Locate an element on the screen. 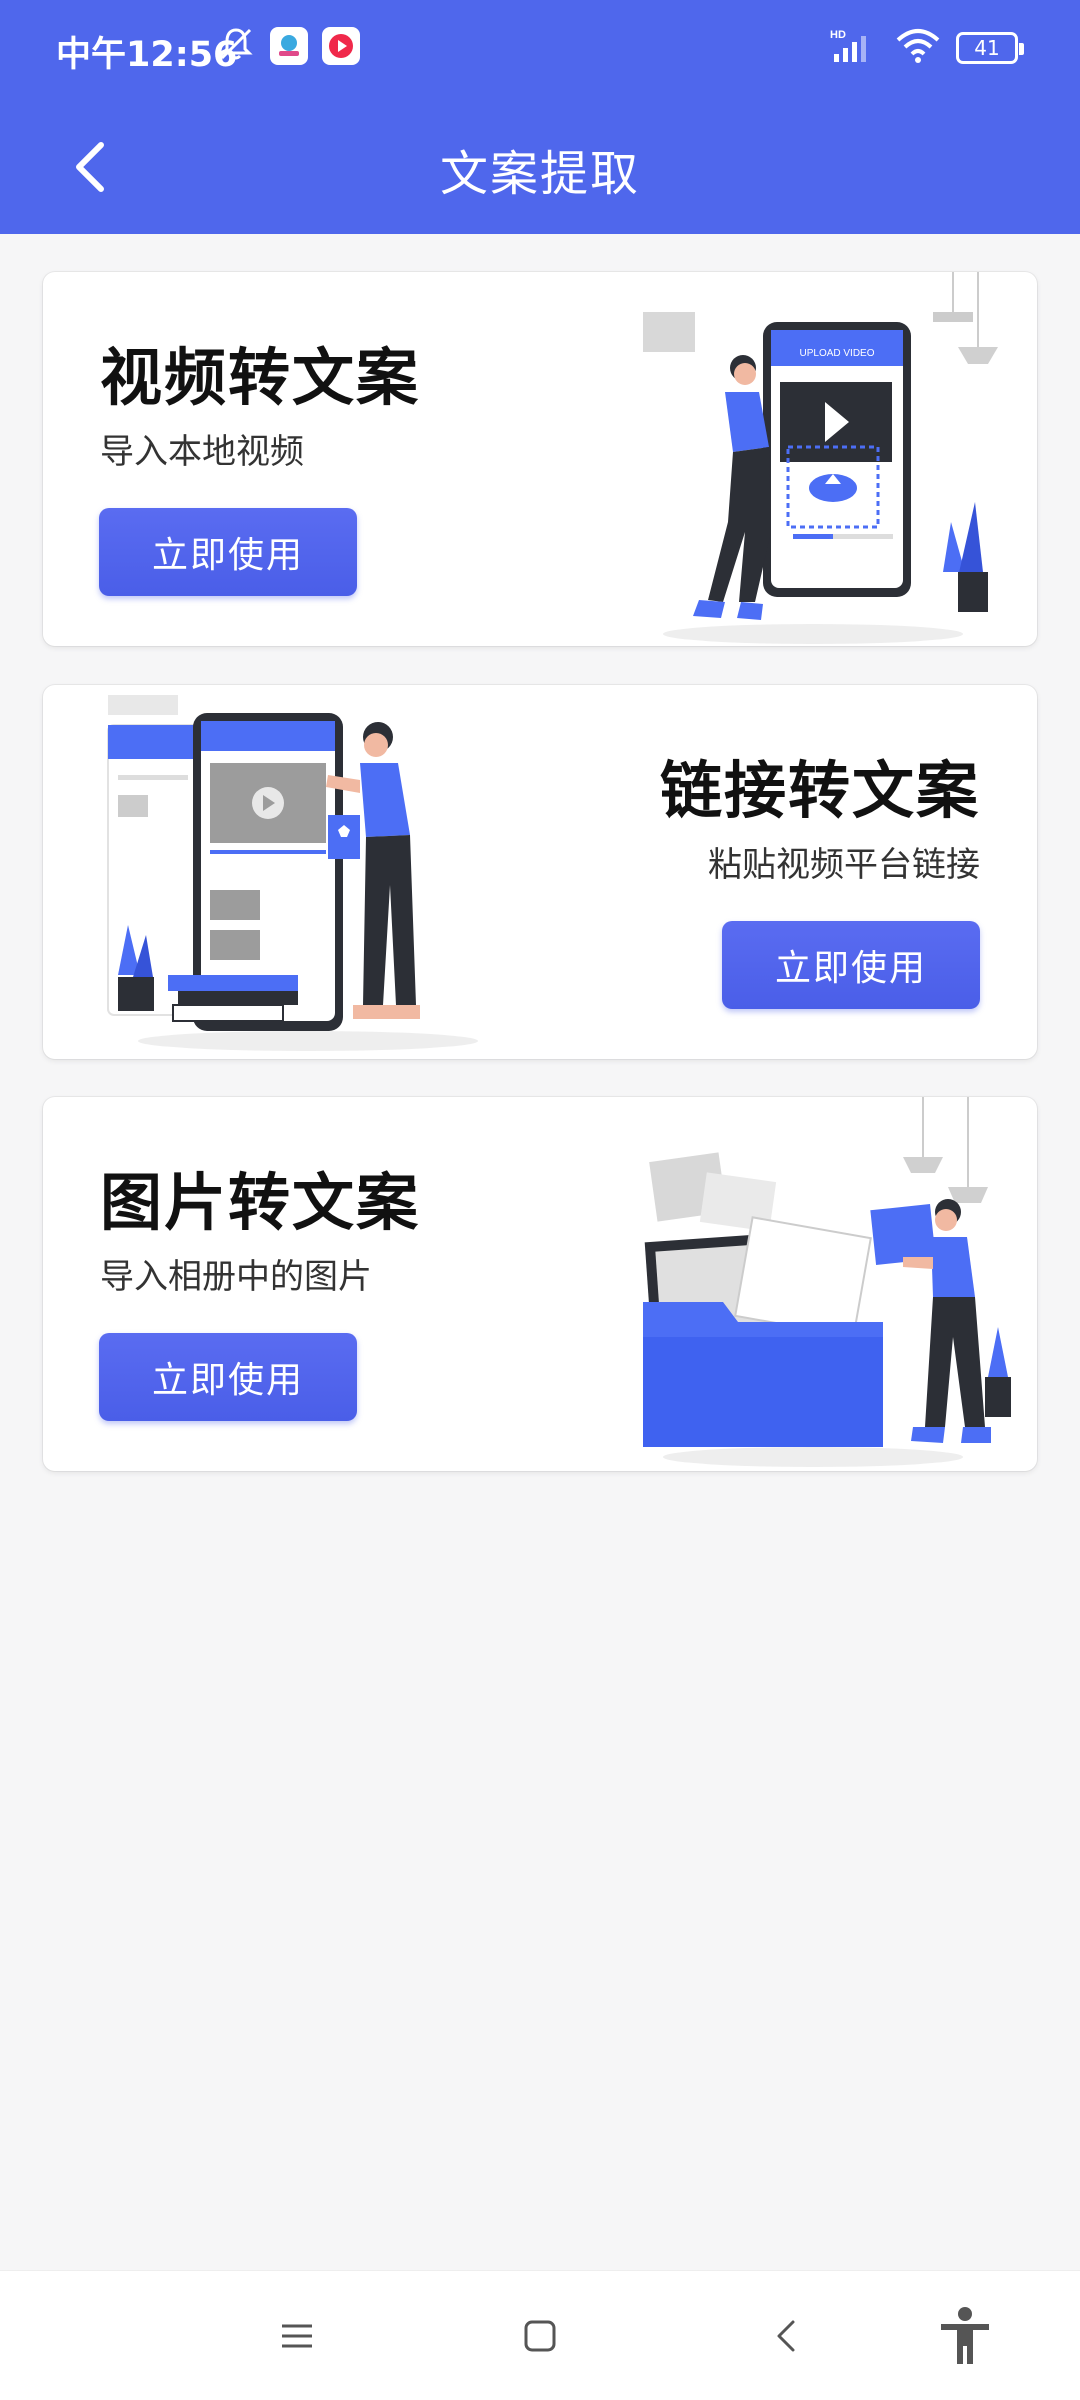 This screenshot has height=2400, width=1080. link-to-text-card: 链接转文案 粘贴视频平台链接 立即使用 is located at coordinates (540, 872).